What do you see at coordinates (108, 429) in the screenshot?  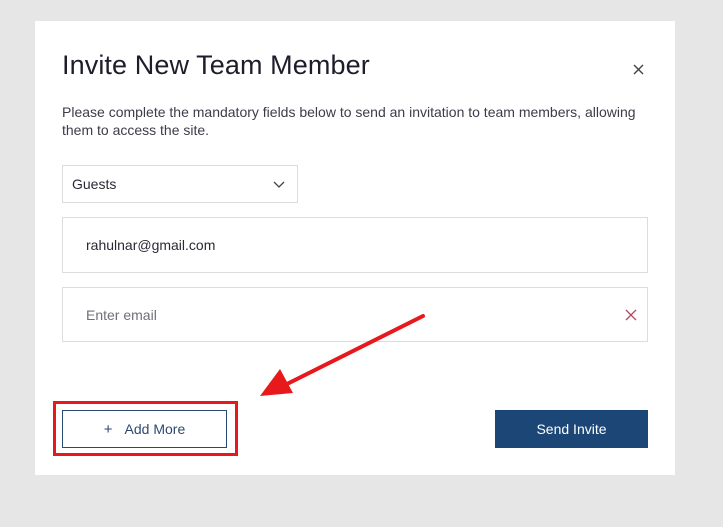 I see `plus-icon: +` at bounding box center [108, 429].